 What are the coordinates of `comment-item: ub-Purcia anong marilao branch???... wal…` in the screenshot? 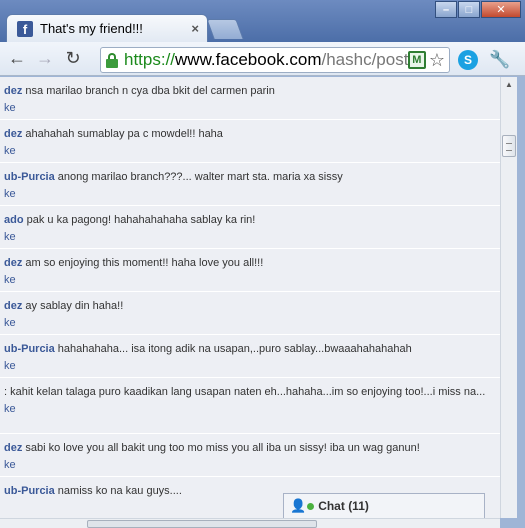 It's located at (250, 184).